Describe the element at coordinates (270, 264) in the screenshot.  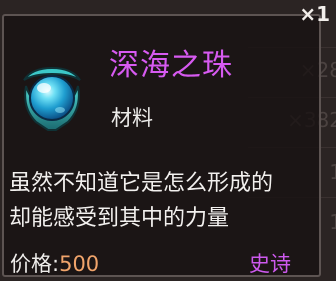
I see `rarity-label: 史诗` at that location.